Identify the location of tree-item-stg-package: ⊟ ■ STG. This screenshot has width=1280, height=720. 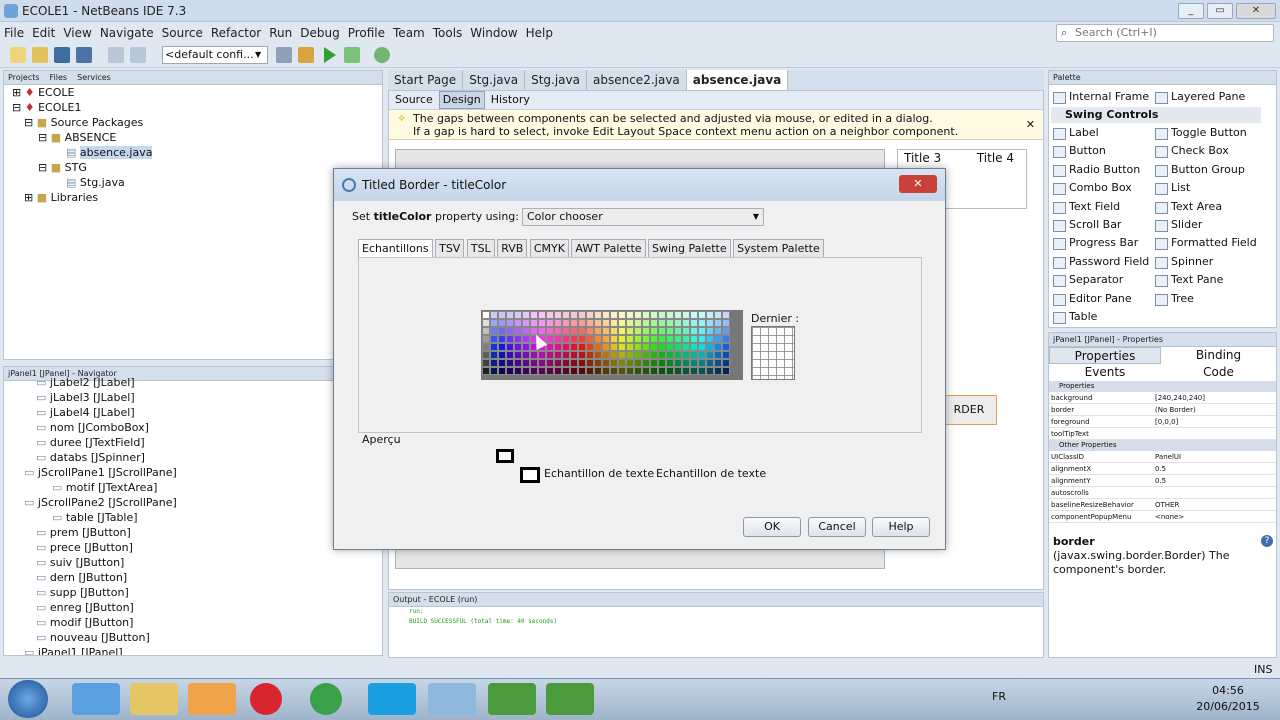
(195, 167).